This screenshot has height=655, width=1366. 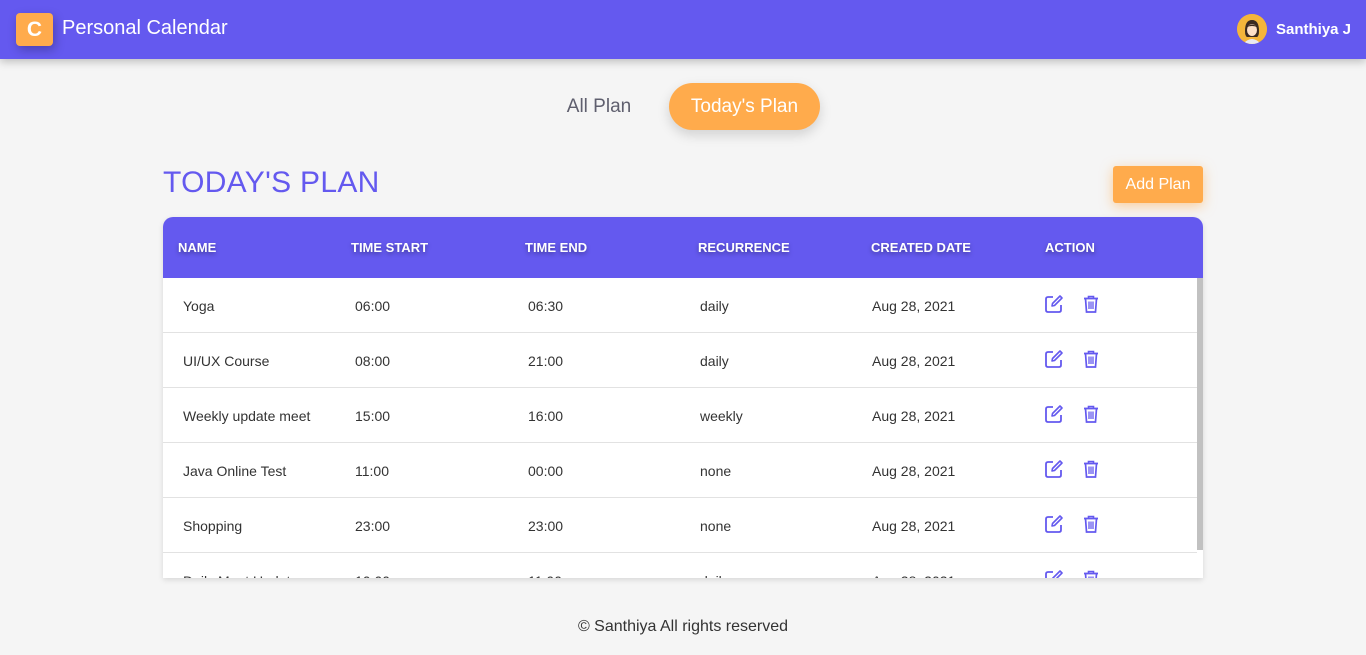 I want to click on cell-time-end: 16:00, so click(x=546, y=416).